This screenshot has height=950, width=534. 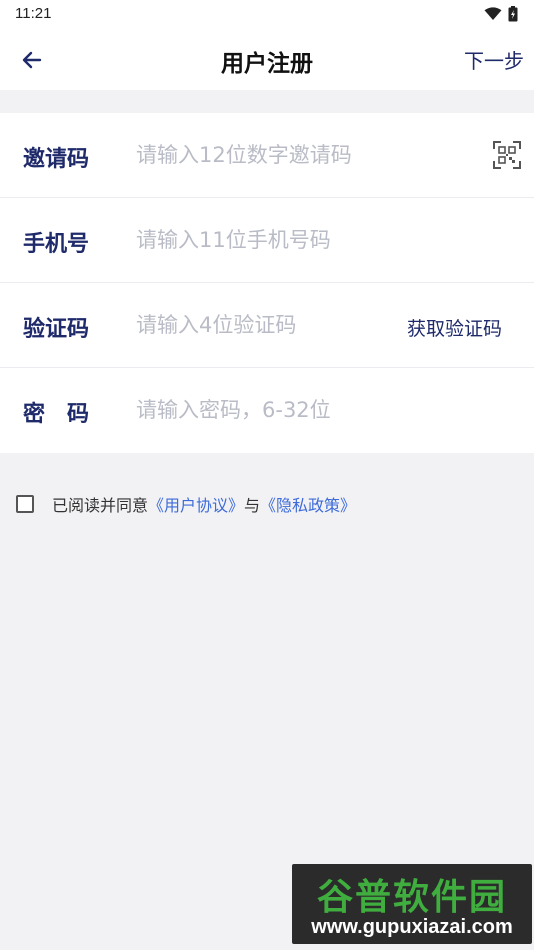 I want to click on privacy-policy-link: 《隐私政策》, so click(x=308, y=504).